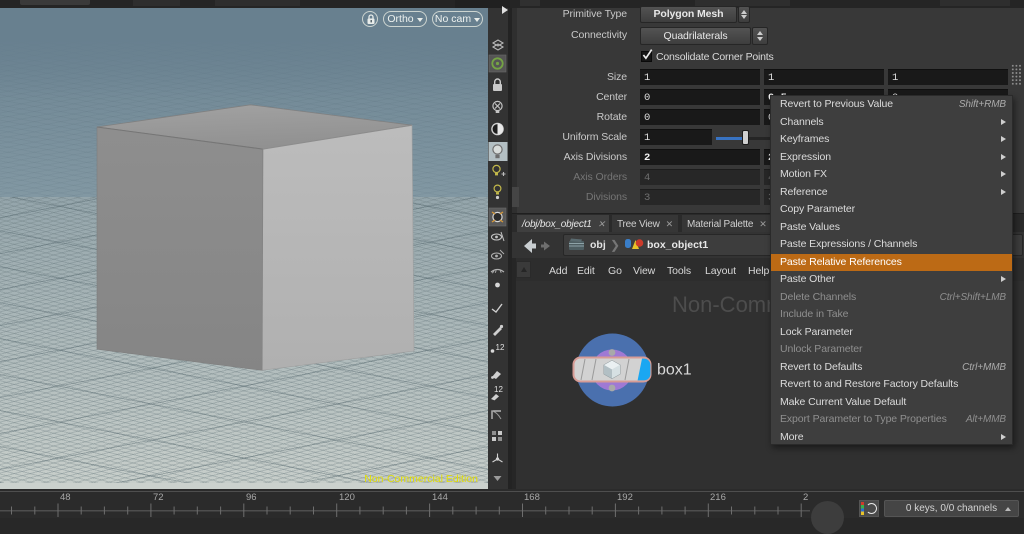  What do you see at coordinates (674, 370) in the screenshot?
I see `svg-text: box1` at bounding box center [674, 370].